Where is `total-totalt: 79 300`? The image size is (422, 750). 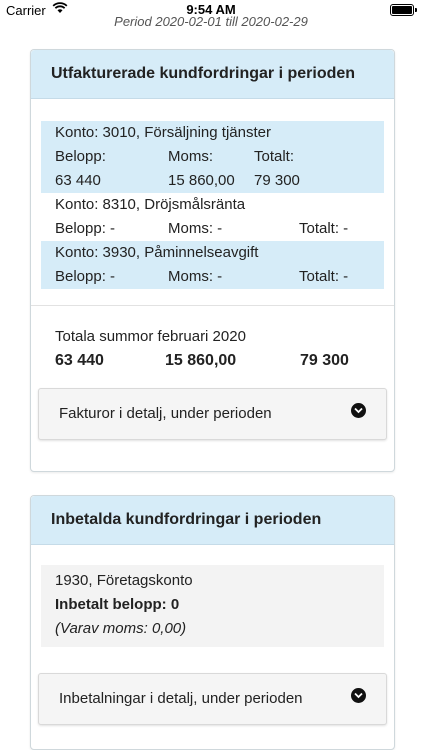 total-totalt: 79 300 is located at coordinates (324, 360).